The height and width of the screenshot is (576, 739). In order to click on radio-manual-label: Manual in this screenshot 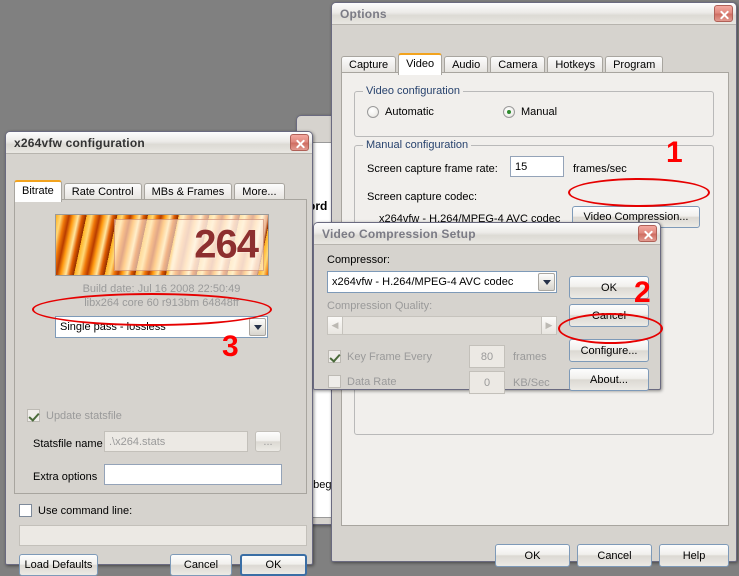, I will do `click(539, 112)`.